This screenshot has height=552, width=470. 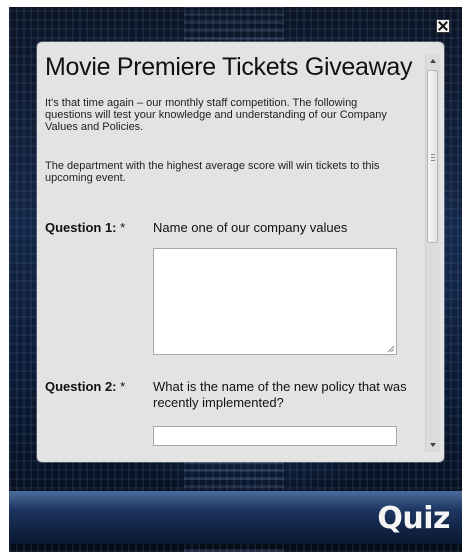 I want to click on page-title: Movie Premiere Tickets Giveaway, so click(x=229, y=67).